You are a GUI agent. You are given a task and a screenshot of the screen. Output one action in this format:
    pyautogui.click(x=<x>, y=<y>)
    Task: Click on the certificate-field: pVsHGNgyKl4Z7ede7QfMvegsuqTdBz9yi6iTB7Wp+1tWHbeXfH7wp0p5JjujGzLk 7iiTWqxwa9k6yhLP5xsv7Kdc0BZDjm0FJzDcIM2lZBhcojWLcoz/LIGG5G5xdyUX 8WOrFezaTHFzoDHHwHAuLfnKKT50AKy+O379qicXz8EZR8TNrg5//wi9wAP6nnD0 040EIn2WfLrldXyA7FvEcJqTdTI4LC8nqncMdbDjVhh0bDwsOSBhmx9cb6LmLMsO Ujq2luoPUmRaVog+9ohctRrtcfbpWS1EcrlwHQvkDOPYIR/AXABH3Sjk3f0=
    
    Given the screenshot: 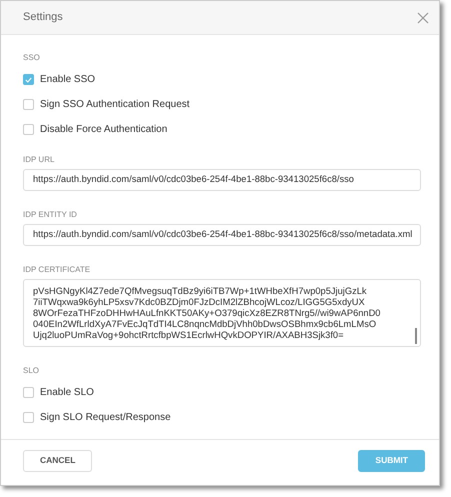 What is the action you would take?
    pyautogui.click(x=222, y=313)
    